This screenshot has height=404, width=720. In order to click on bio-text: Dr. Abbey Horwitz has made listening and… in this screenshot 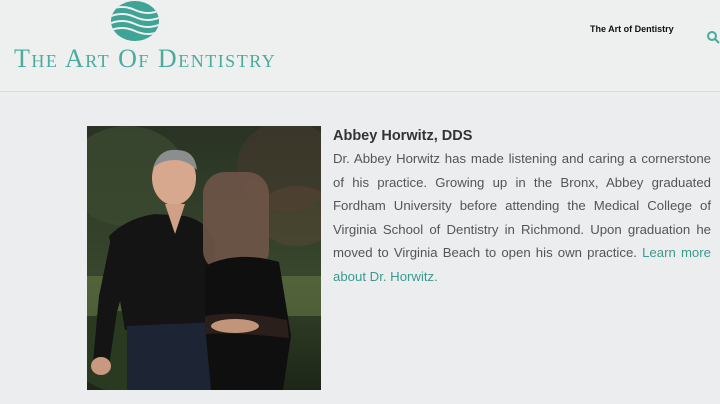, I will do `click(522, 206)`.